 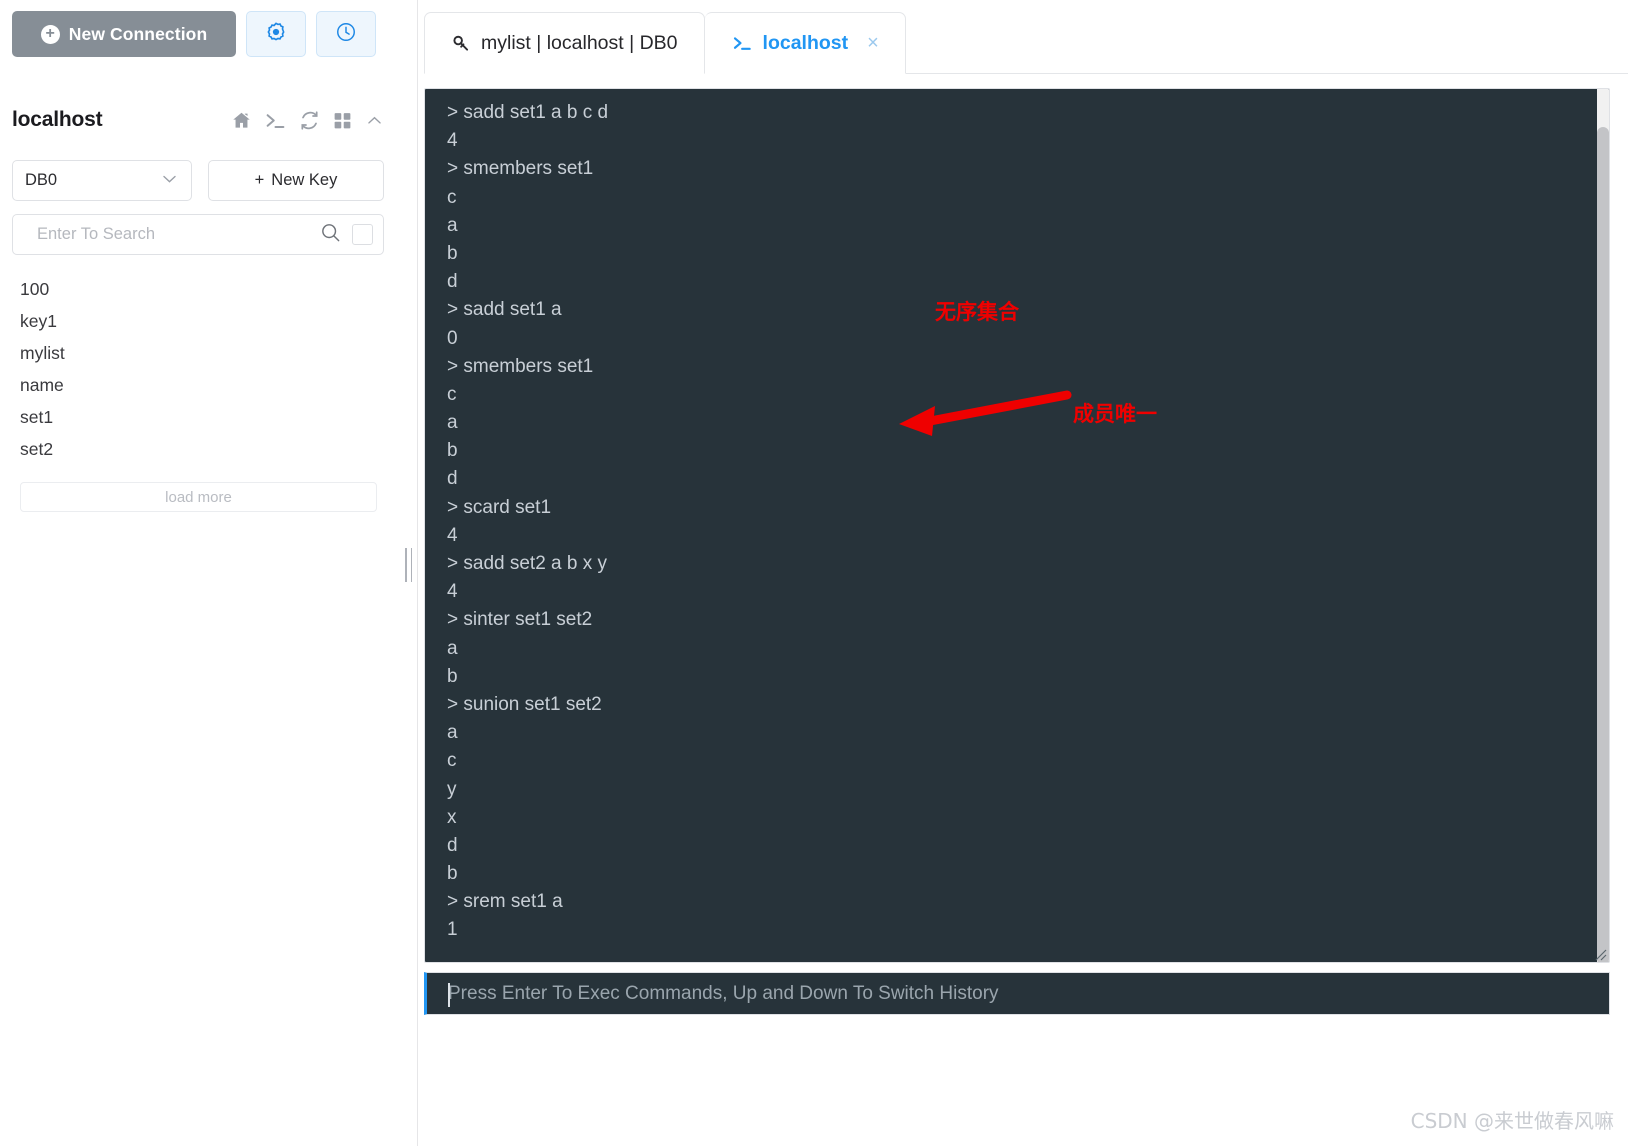 I want to click on refresh-icon, so click(x=309, y=120).